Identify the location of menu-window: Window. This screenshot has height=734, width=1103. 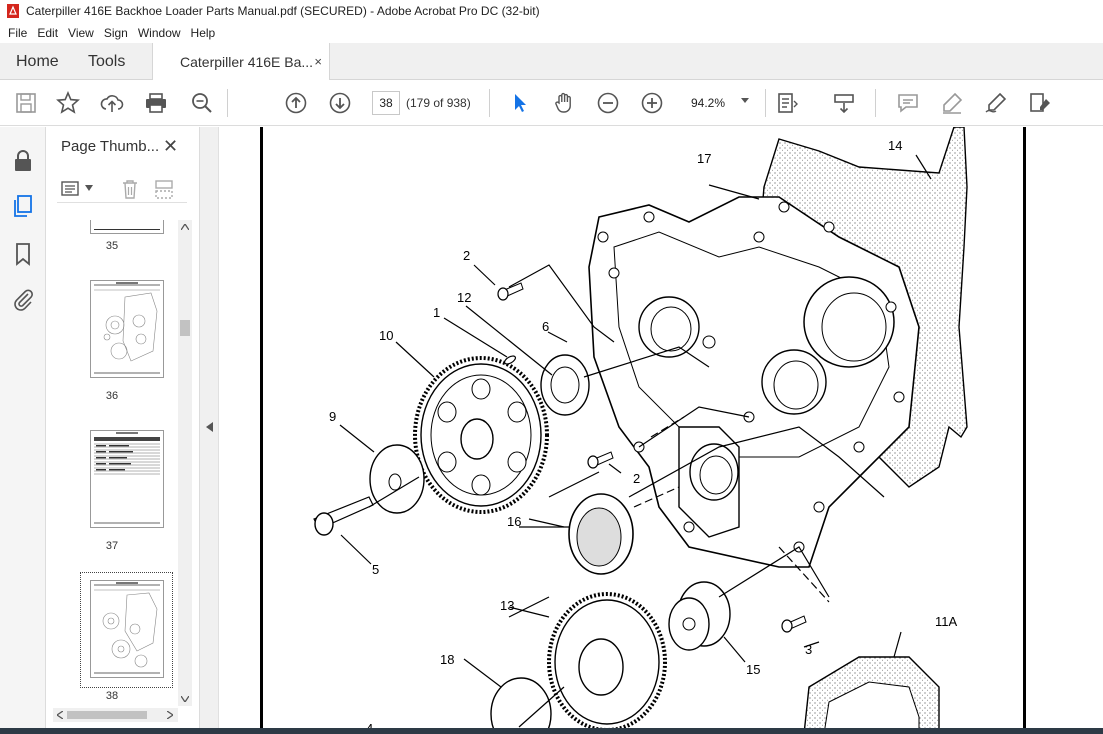
(159, 33).